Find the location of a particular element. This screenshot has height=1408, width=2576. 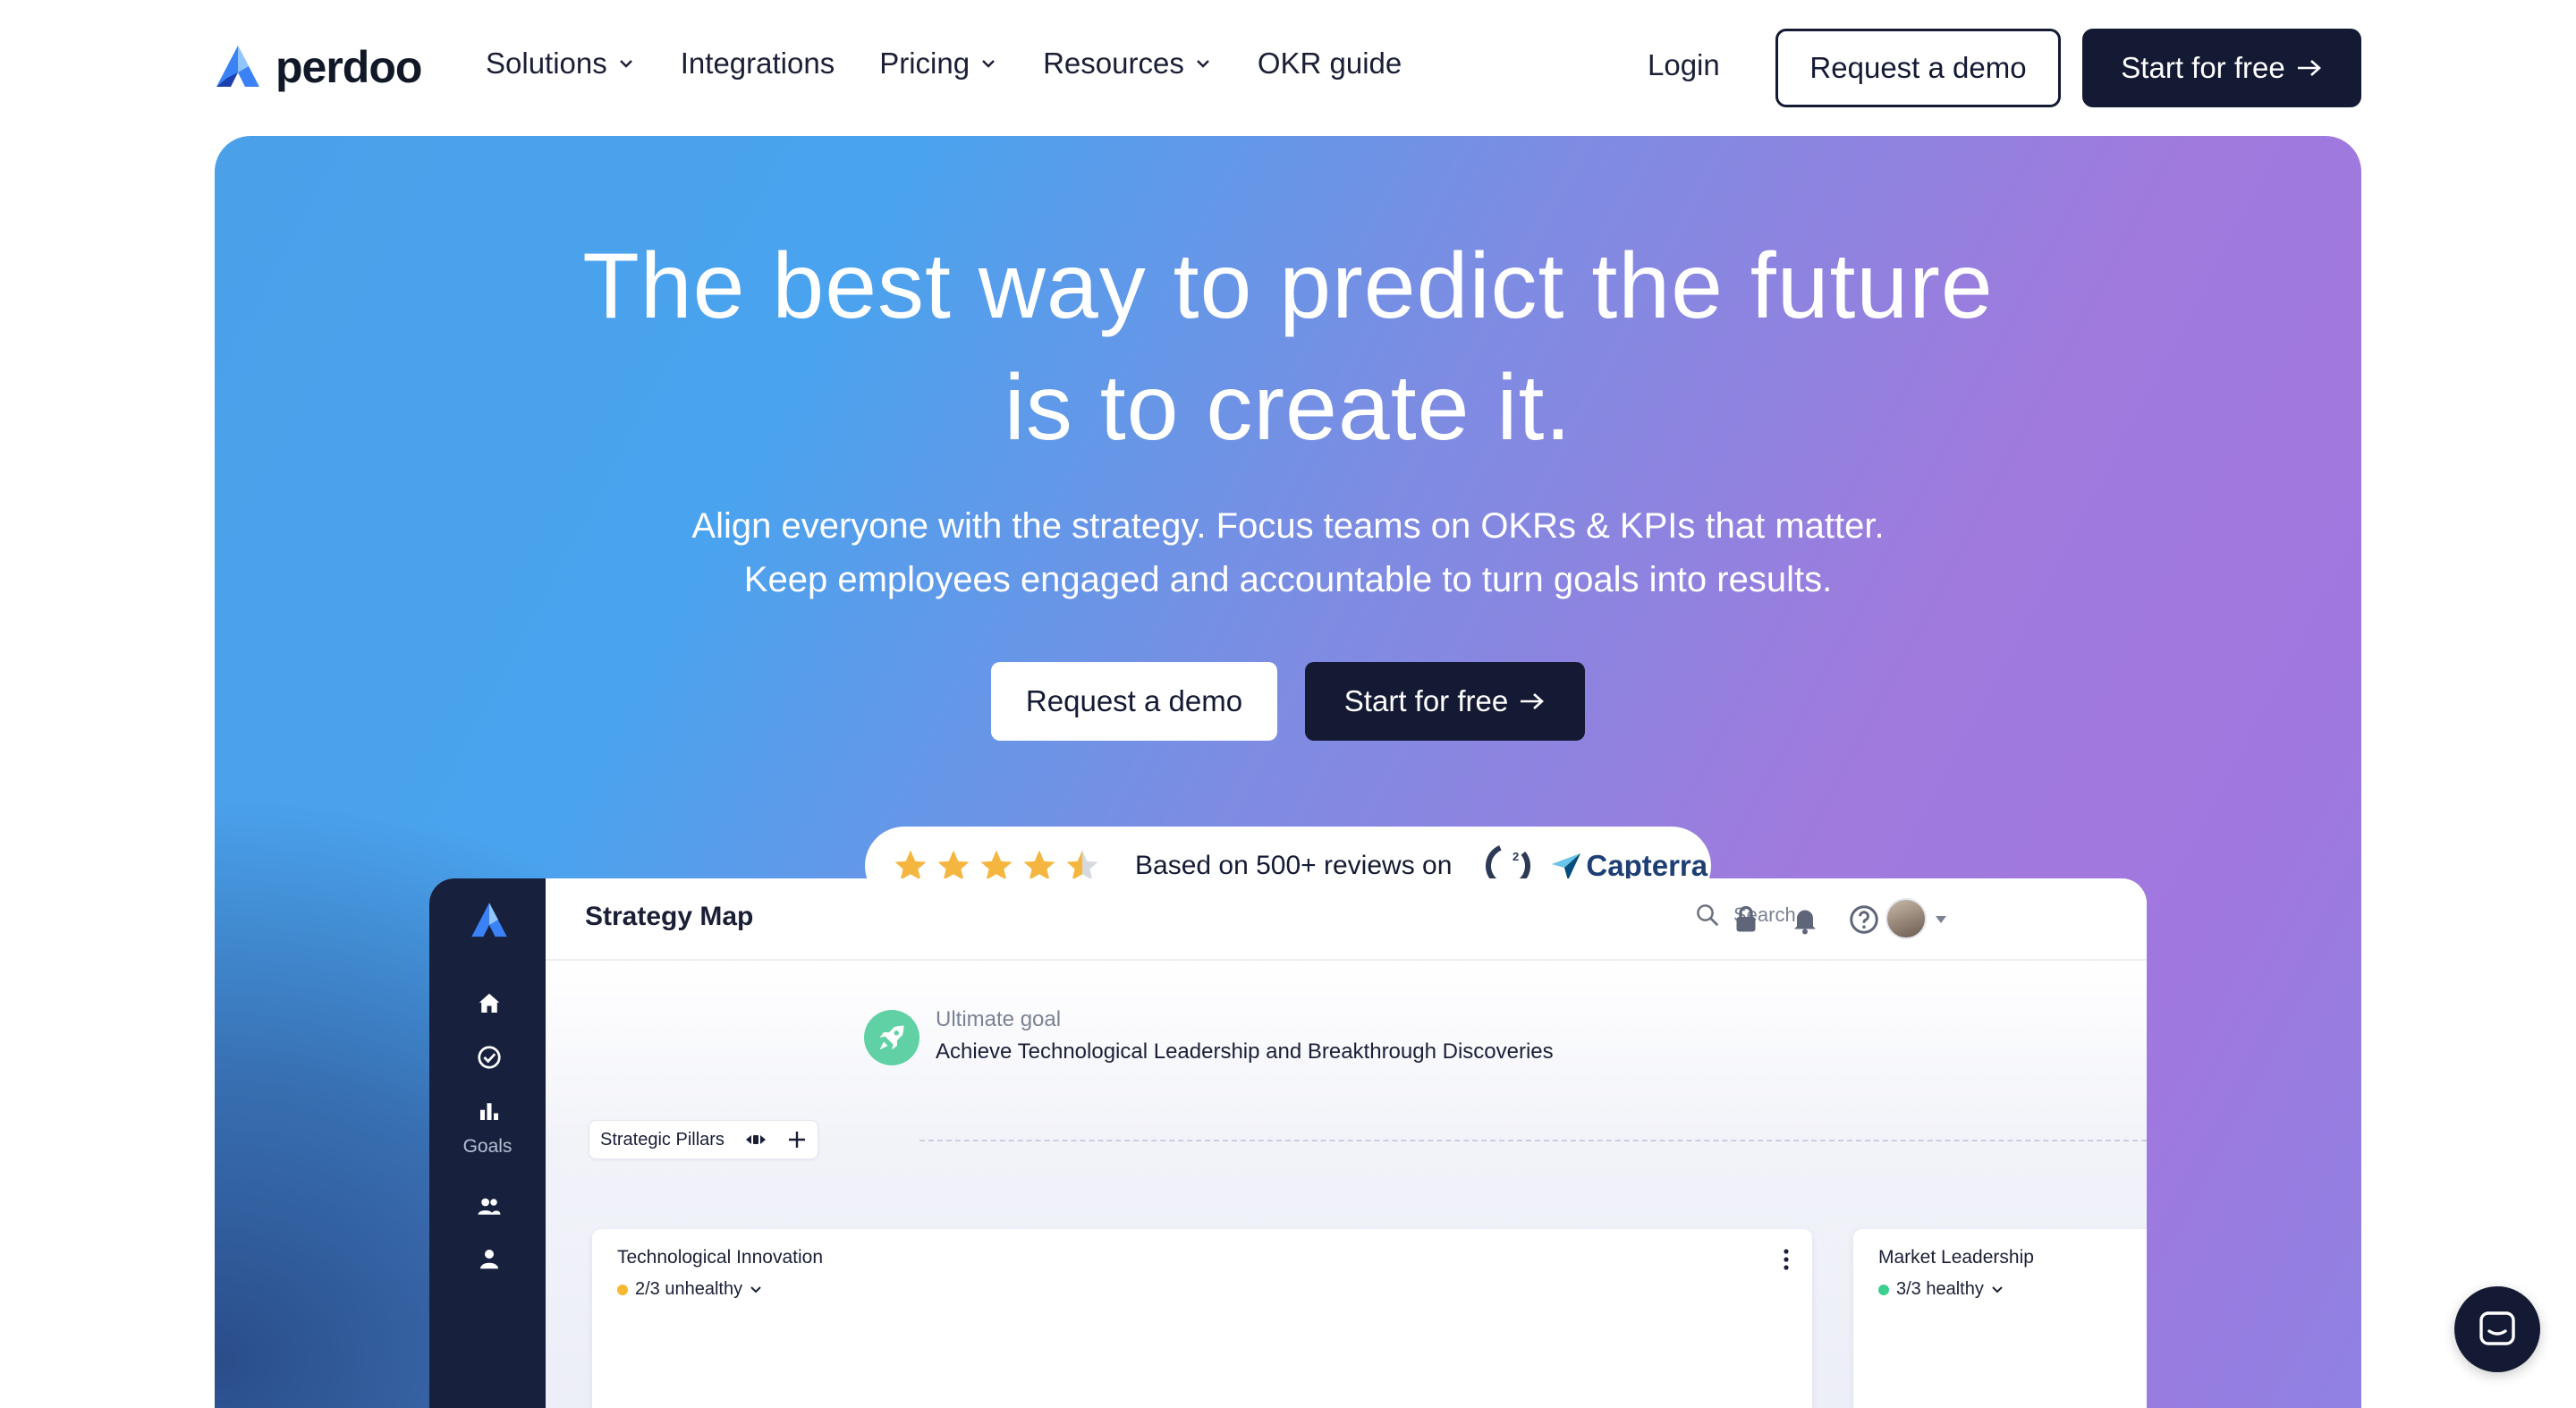

svg-text: 2 is located at coordinates (1516, 856).